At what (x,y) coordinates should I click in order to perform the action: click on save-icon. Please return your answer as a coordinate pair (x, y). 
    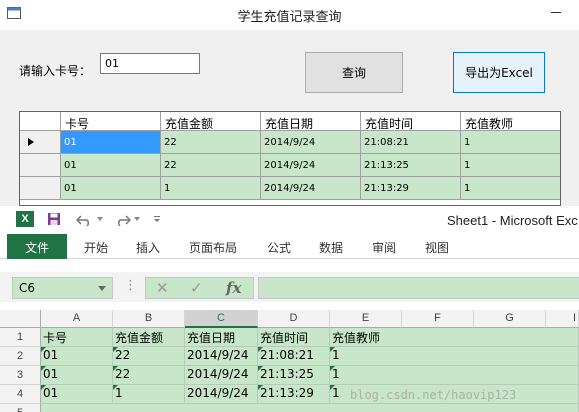
    Looking at the image, I should click on (54, 219).